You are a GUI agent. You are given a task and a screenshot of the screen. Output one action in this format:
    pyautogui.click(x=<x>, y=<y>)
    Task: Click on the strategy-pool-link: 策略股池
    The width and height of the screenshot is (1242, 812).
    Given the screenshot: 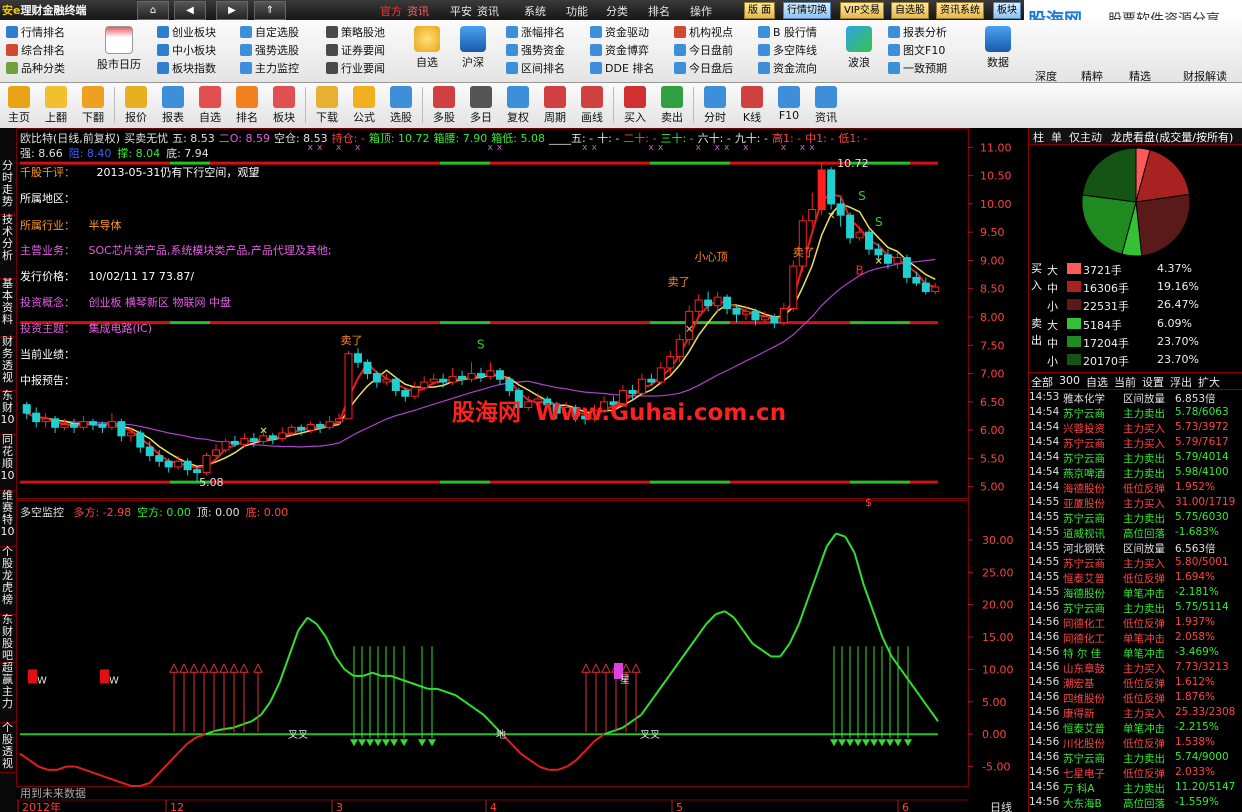 What is the action you would take?
    pyautogui.click(x=355, y=33)
    